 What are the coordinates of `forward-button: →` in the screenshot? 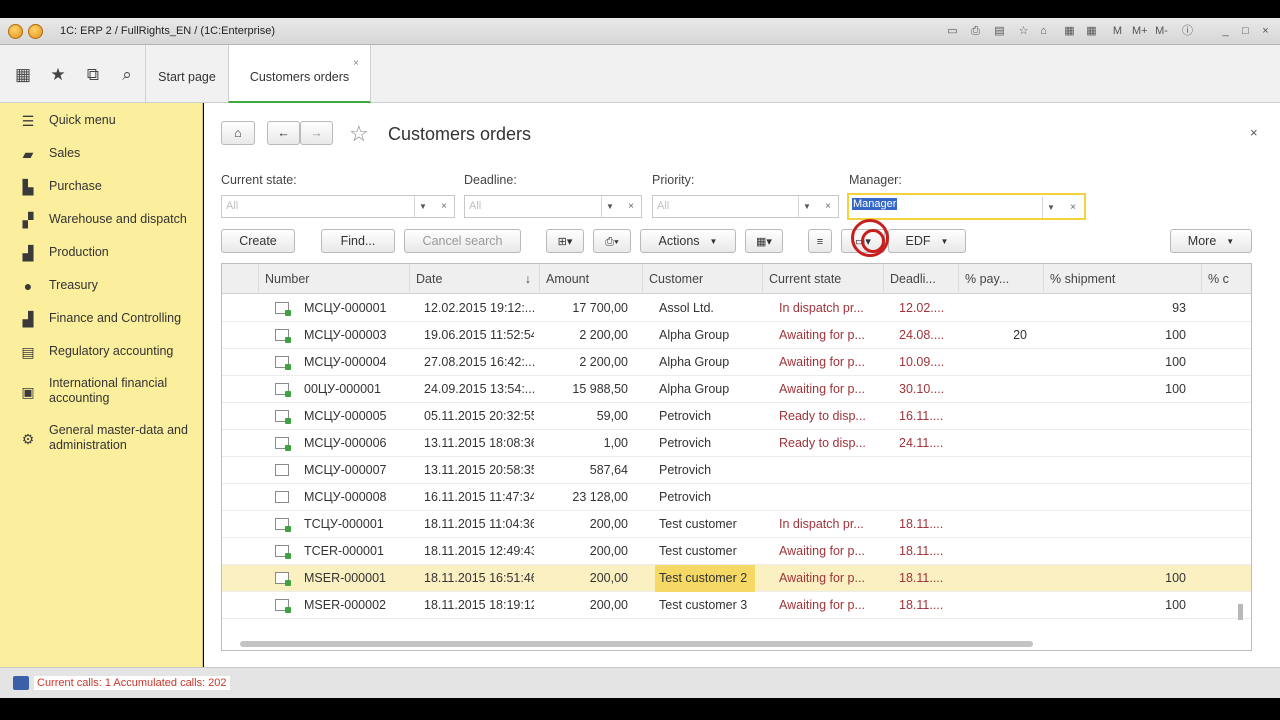 It's located at (316, 133).